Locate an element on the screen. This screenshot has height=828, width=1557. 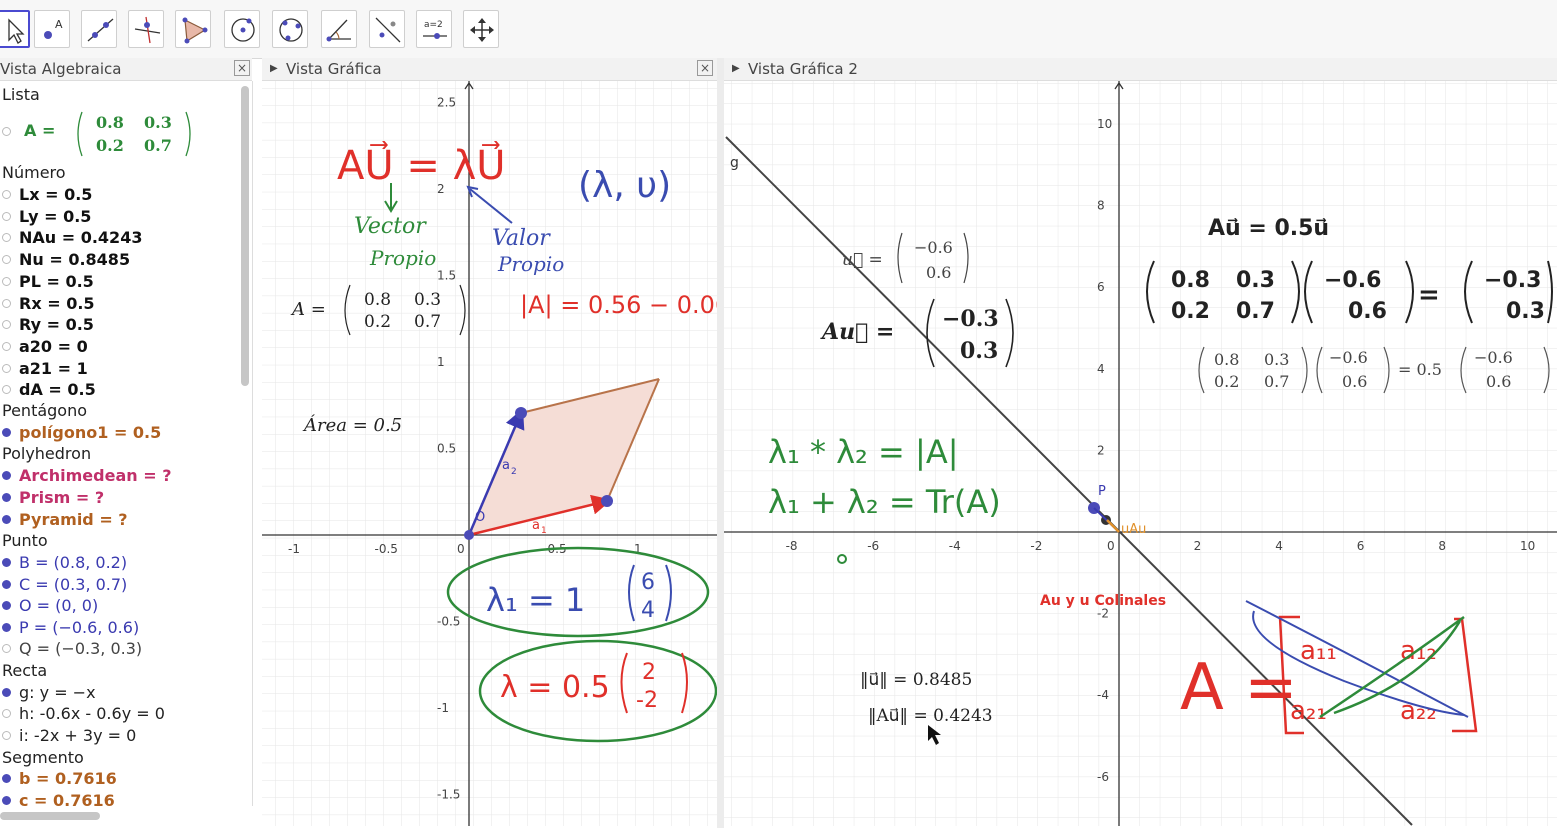
close-algebra-icon: × is located at coordinates (242, 68).